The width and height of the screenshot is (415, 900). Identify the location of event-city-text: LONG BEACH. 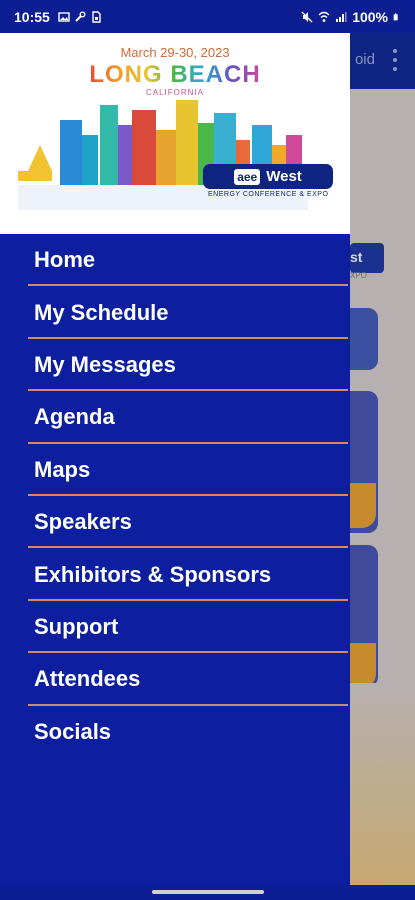
(175, 74).